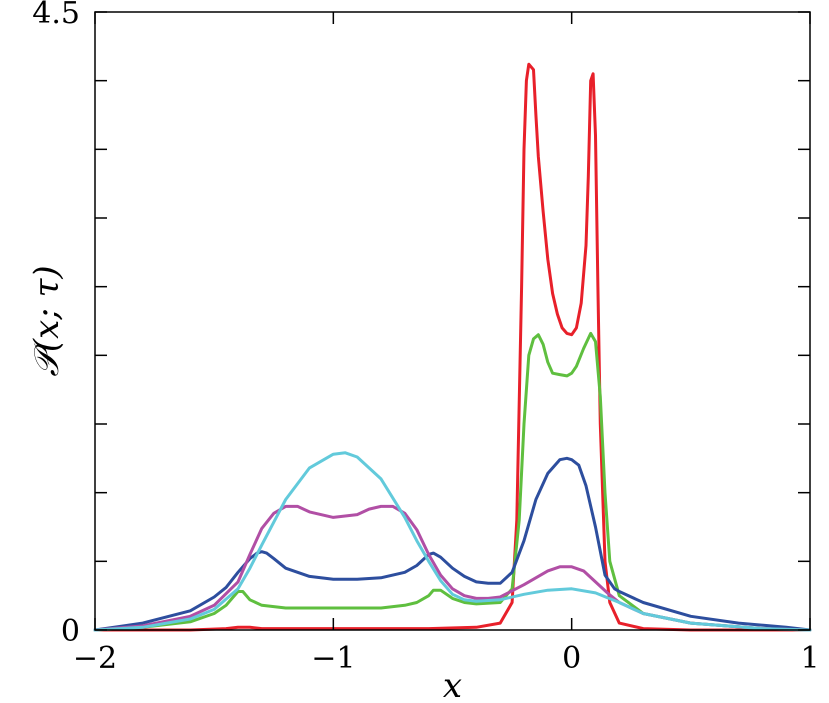 The width and height of the screenshot is (829, 703). Describe the element at coordinates (333, 658) in the screenshot. I see `x-tick-label: −1` at that location.